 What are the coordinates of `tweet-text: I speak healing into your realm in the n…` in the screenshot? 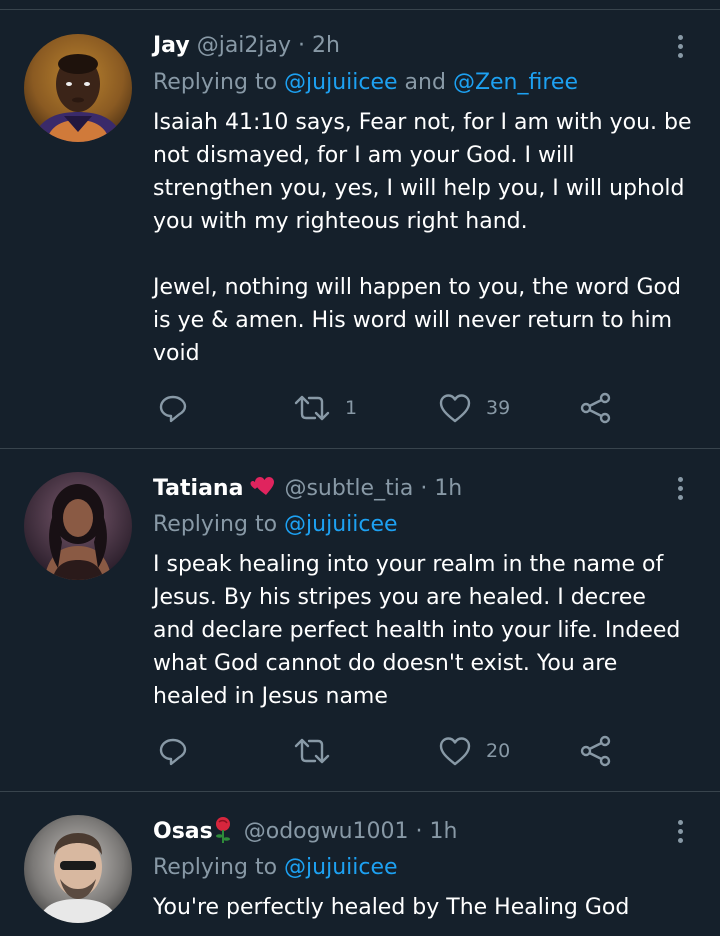 It's located at (417, 630).